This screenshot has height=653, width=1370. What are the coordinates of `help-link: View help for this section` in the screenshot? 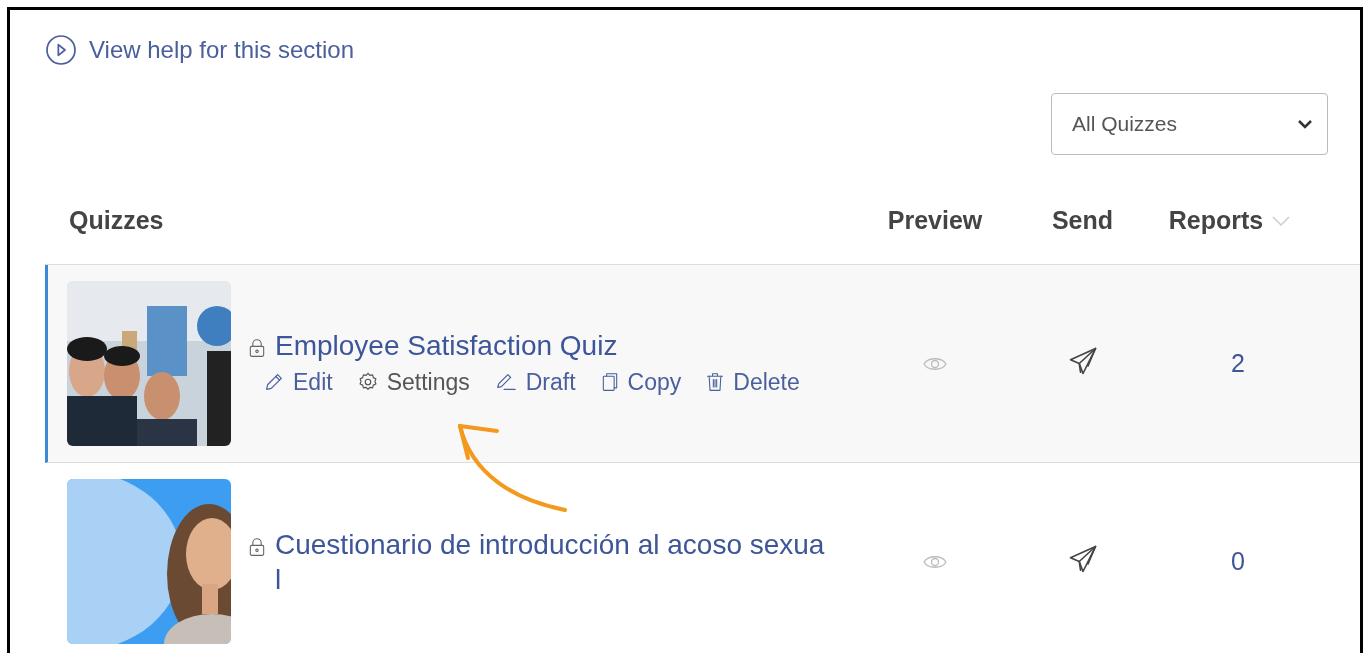 It's located at (200, 50).